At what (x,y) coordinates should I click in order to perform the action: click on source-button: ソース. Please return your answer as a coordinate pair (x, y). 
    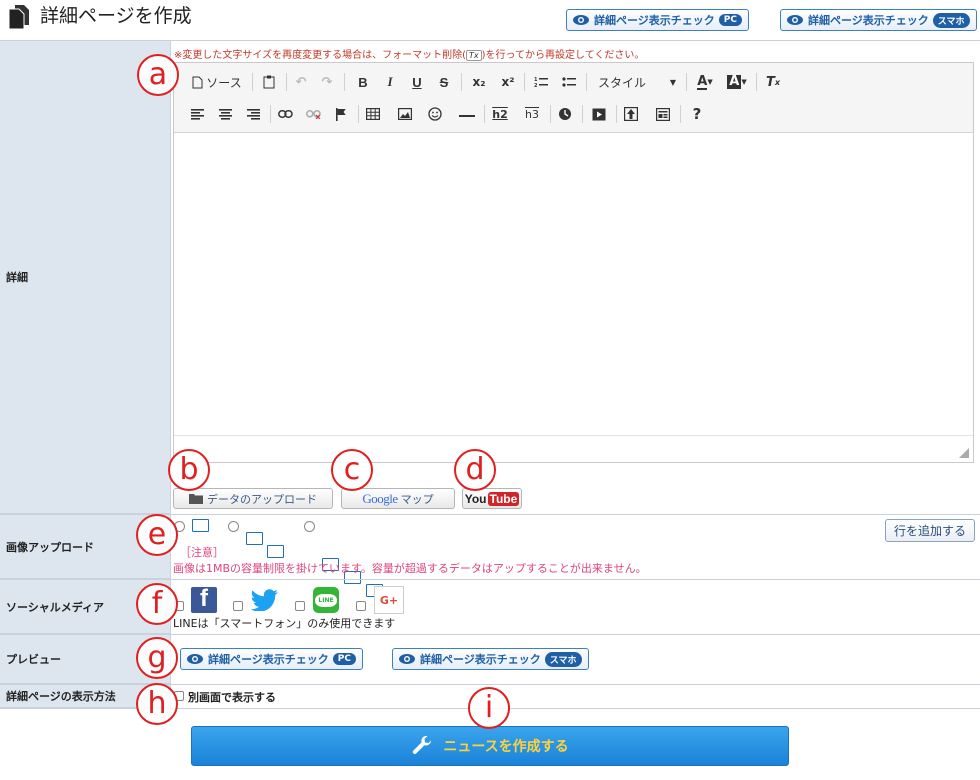
    Looking at the image, I should click on (217, 82).